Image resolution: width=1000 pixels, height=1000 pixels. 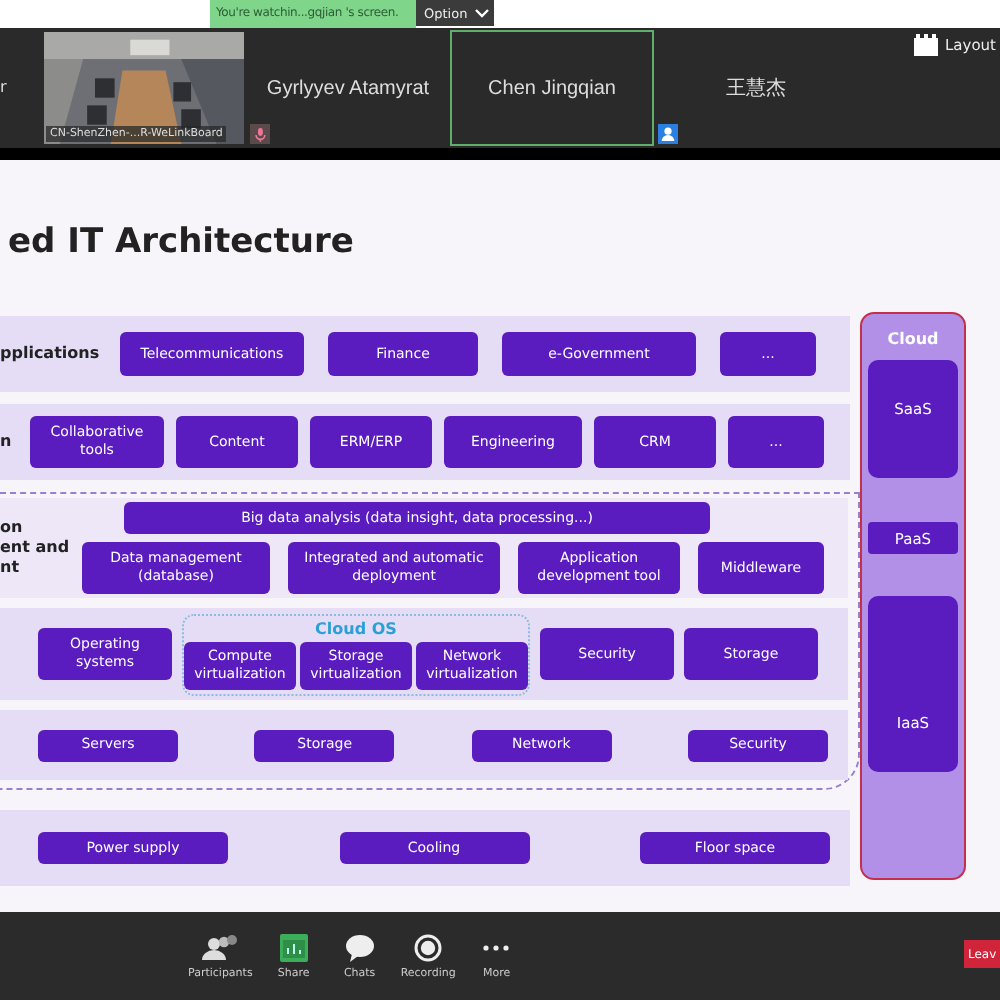 I want to click on participant-tile: 王慧杰, so click(x=756, y=88).